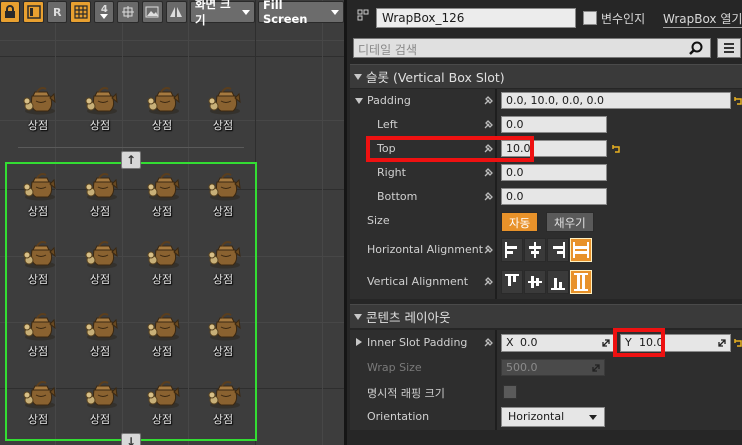 This screenshot has width=742, height=445. Describe the element at coordinates (546, 316) in the screenshot. I see `content-layout-category-header: 콘텐츠 레이아웃` at that location.